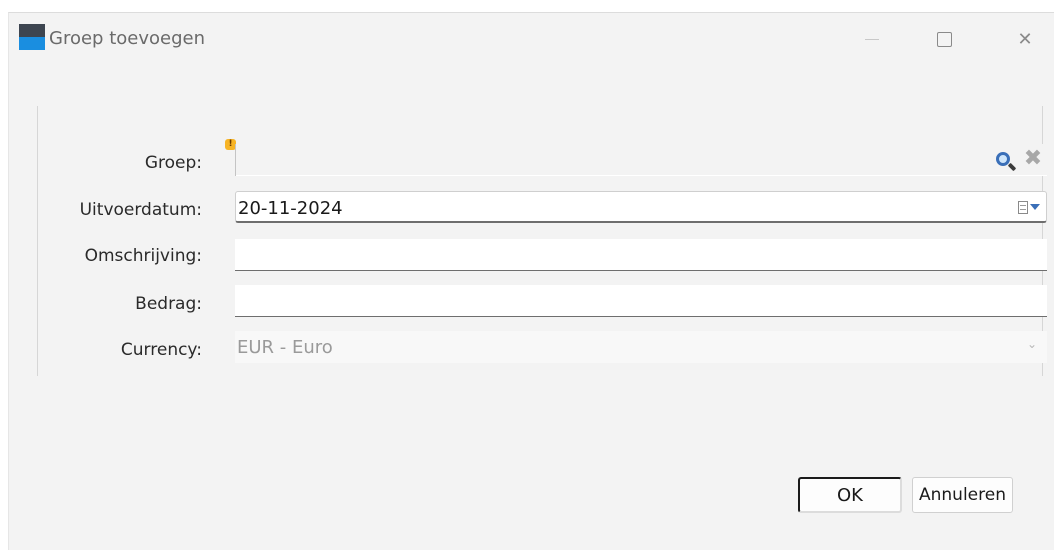  I want to click on currency-select: EUR - Euro ⌄, so click(641, 347).